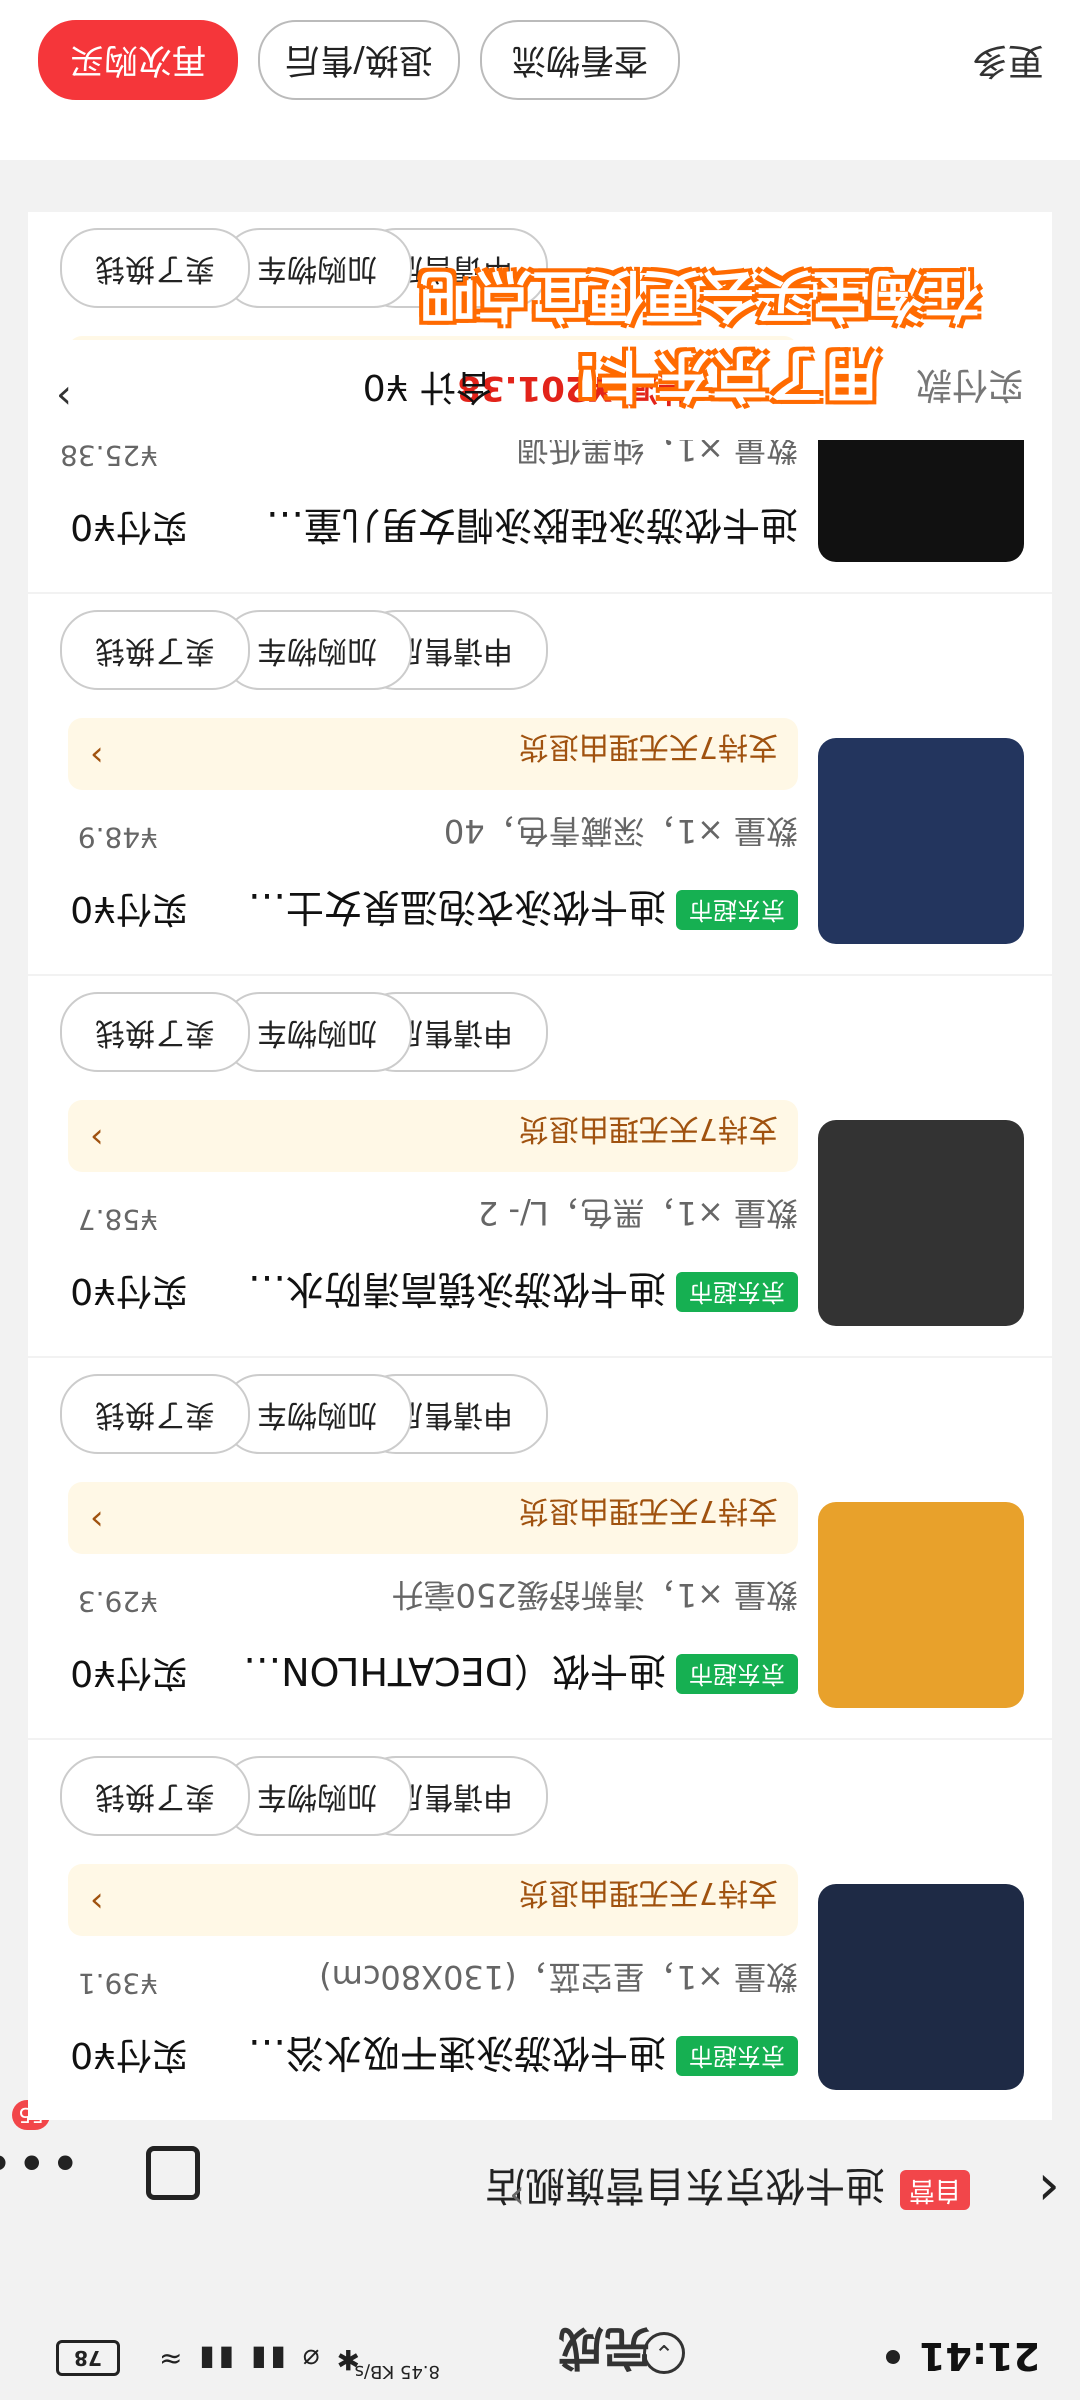 The height and width of the screenshot is (2400, 1080). What do you see at coordinates (109, 455) in the screenshot?
I see `item-price: ¥25.38` at bounding box center [109, 455].